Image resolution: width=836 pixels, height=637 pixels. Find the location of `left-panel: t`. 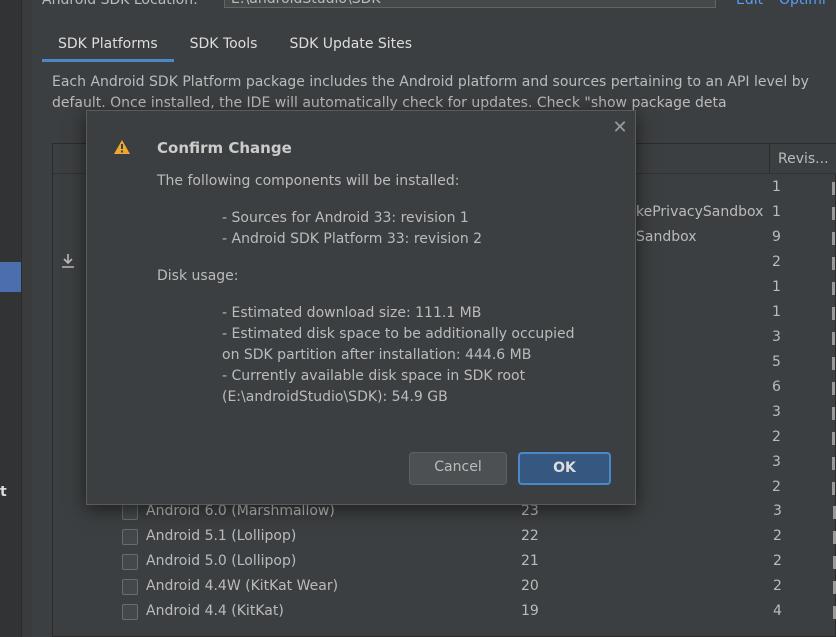

left-panel: t is located at coordinates (11, 318).